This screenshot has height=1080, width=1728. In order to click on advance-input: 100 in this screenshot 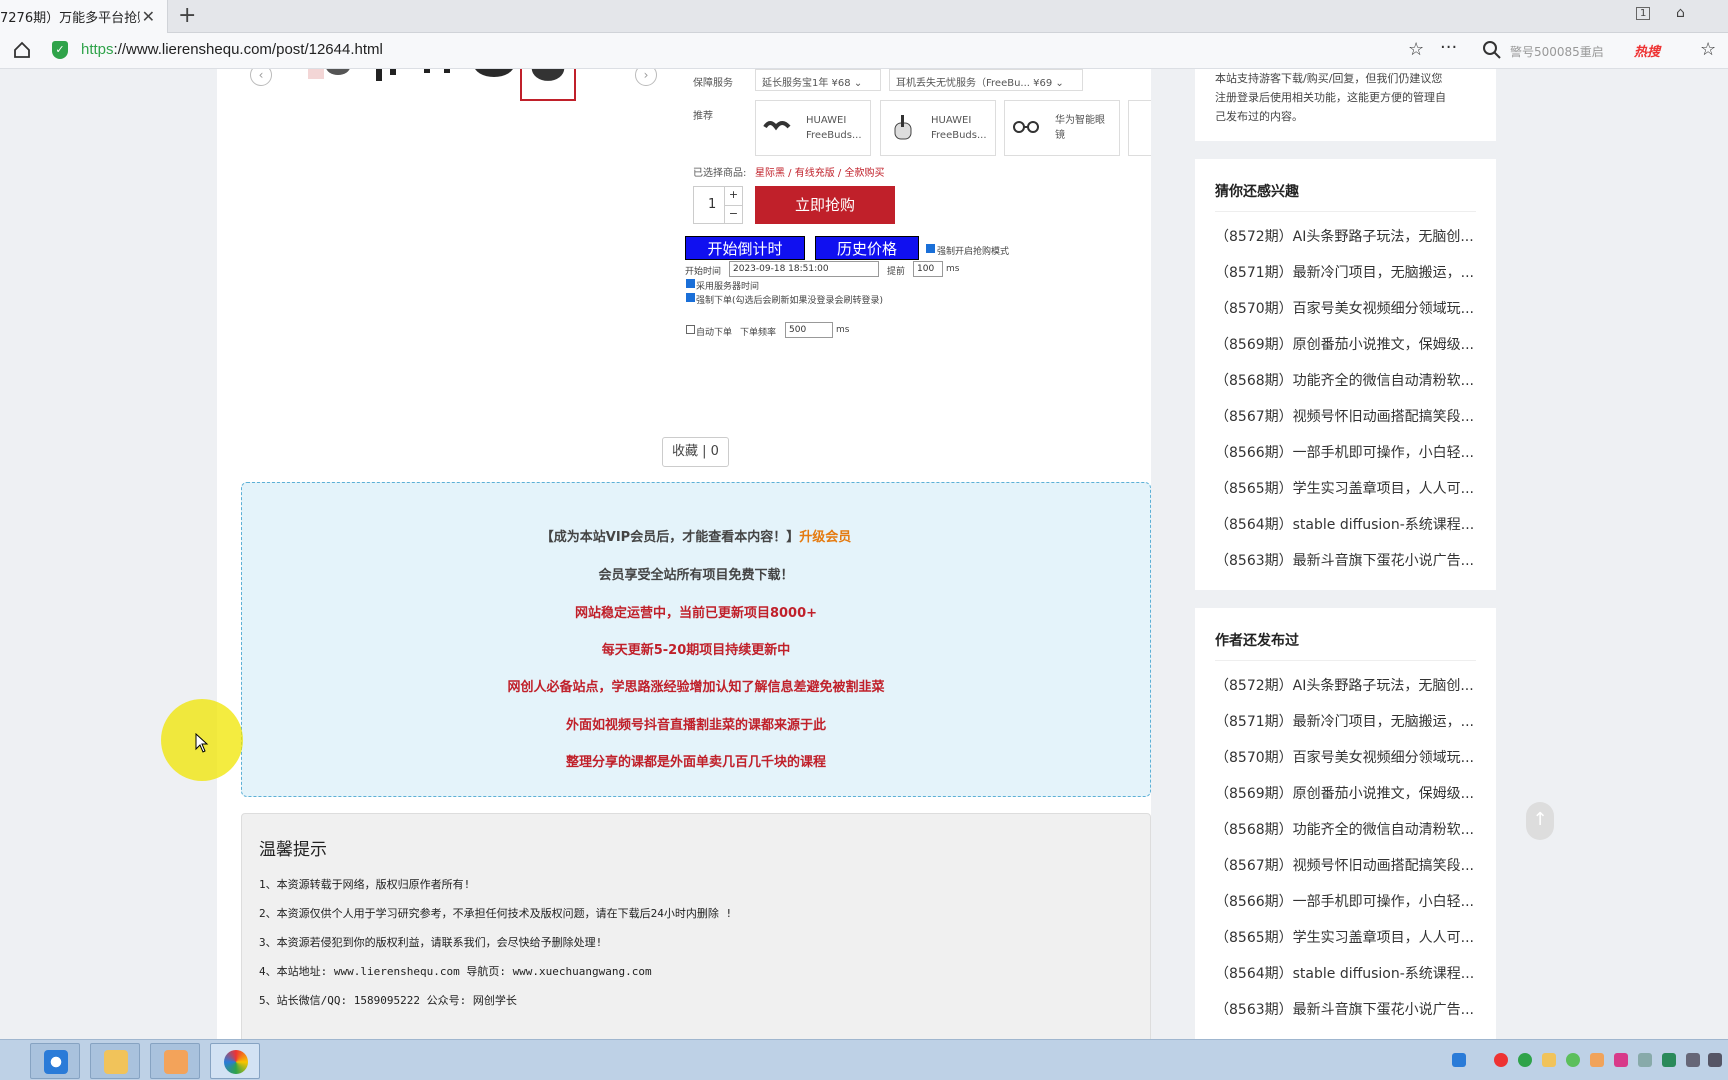, I will do `click(928, 269)`.